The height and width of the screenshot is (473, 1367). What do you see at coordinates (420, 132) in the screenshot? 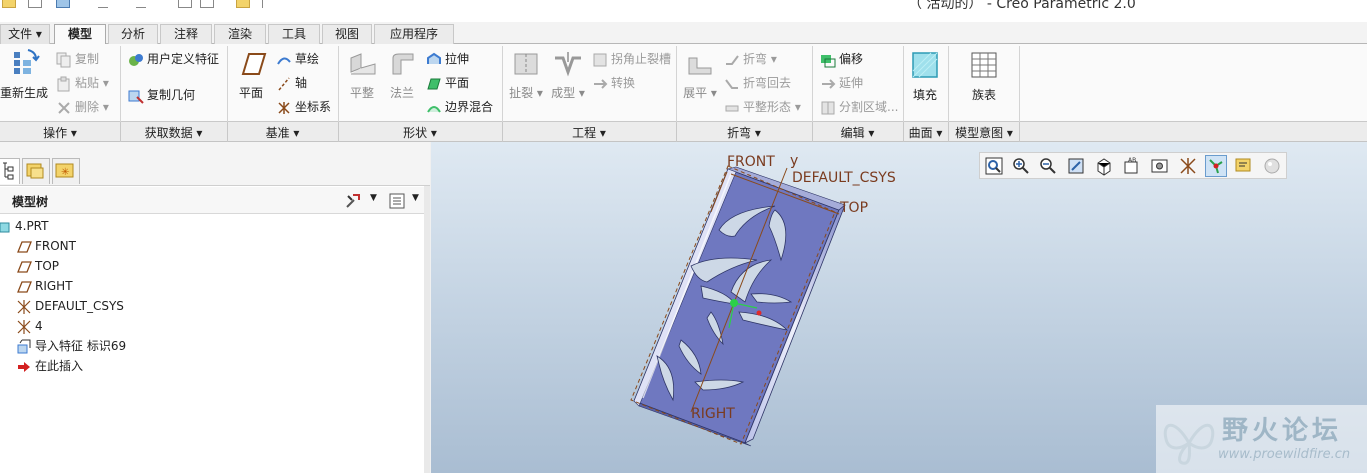
I see `group-shapes: 形状 ▾` at bounding box center [420, 132].